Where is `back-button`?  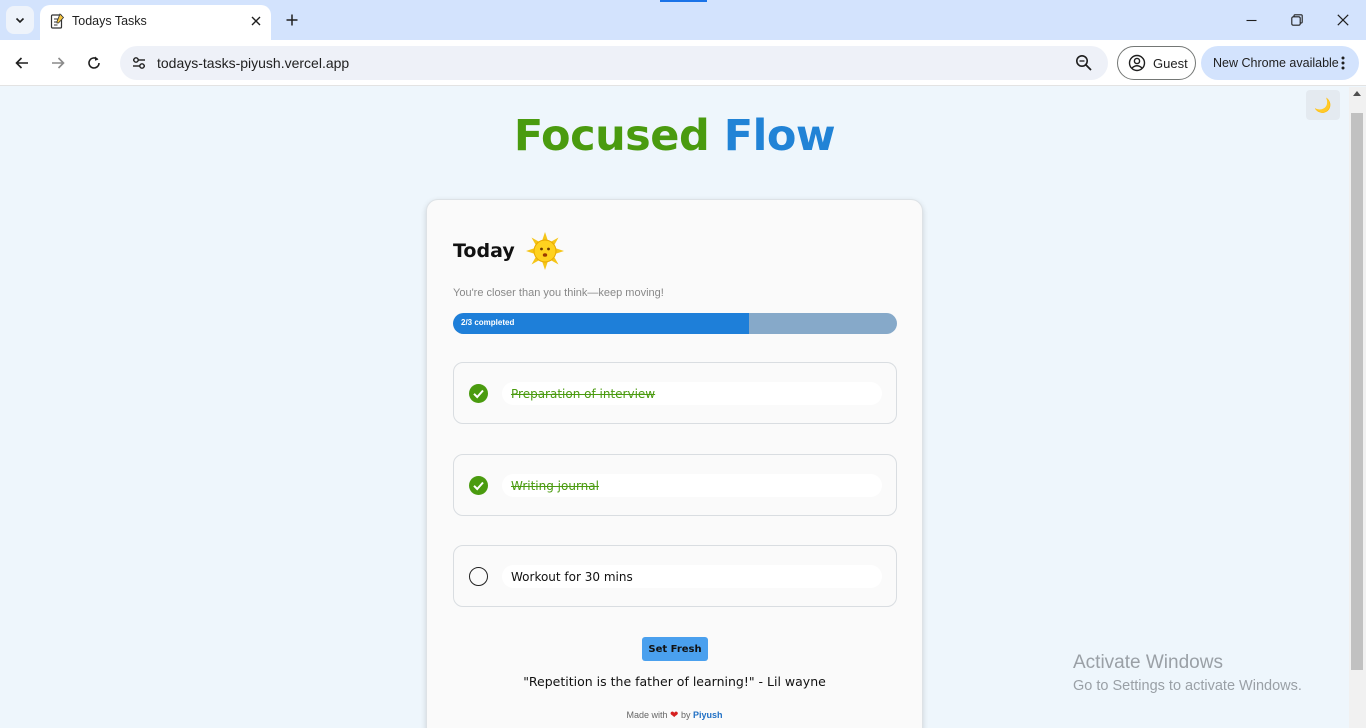 back-button is located at coordinates (22, 63).